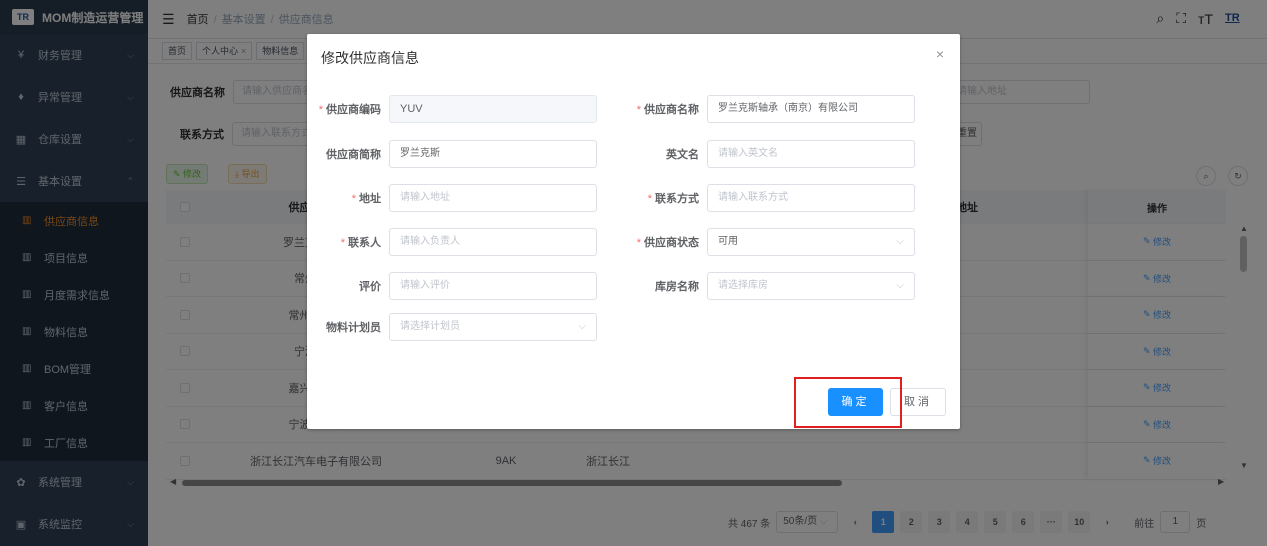 Image resolution: width=1267 pixels, height=546 pixels. What do you see at coordinates (370, 58) in the screenshot?
I see `dialog-title: 修改供应商信息` at bounding box center [370, 58].